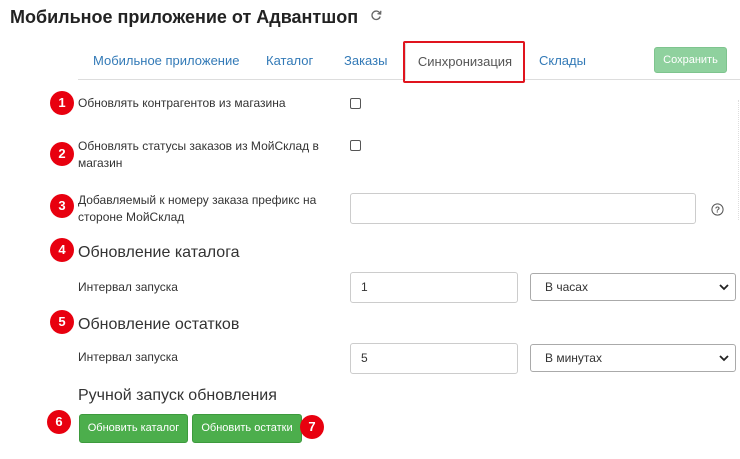 Image resolution: width=740 pixels, height=459 pixels. Describe the element at coordinates (633, 358) in the screenshot. I see `stock-interval-unit-select: В минутах` at that location.